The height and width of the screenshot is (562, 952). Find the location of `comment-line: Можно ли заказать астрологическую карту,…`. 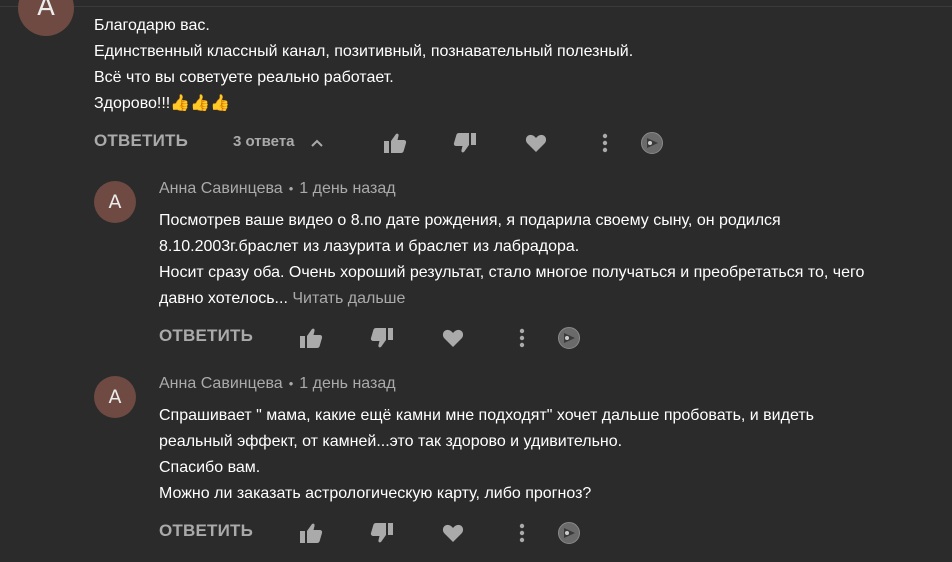

comment-line: Можно ли заказать астрологическую карту,… is located at coordinates (375, 493).